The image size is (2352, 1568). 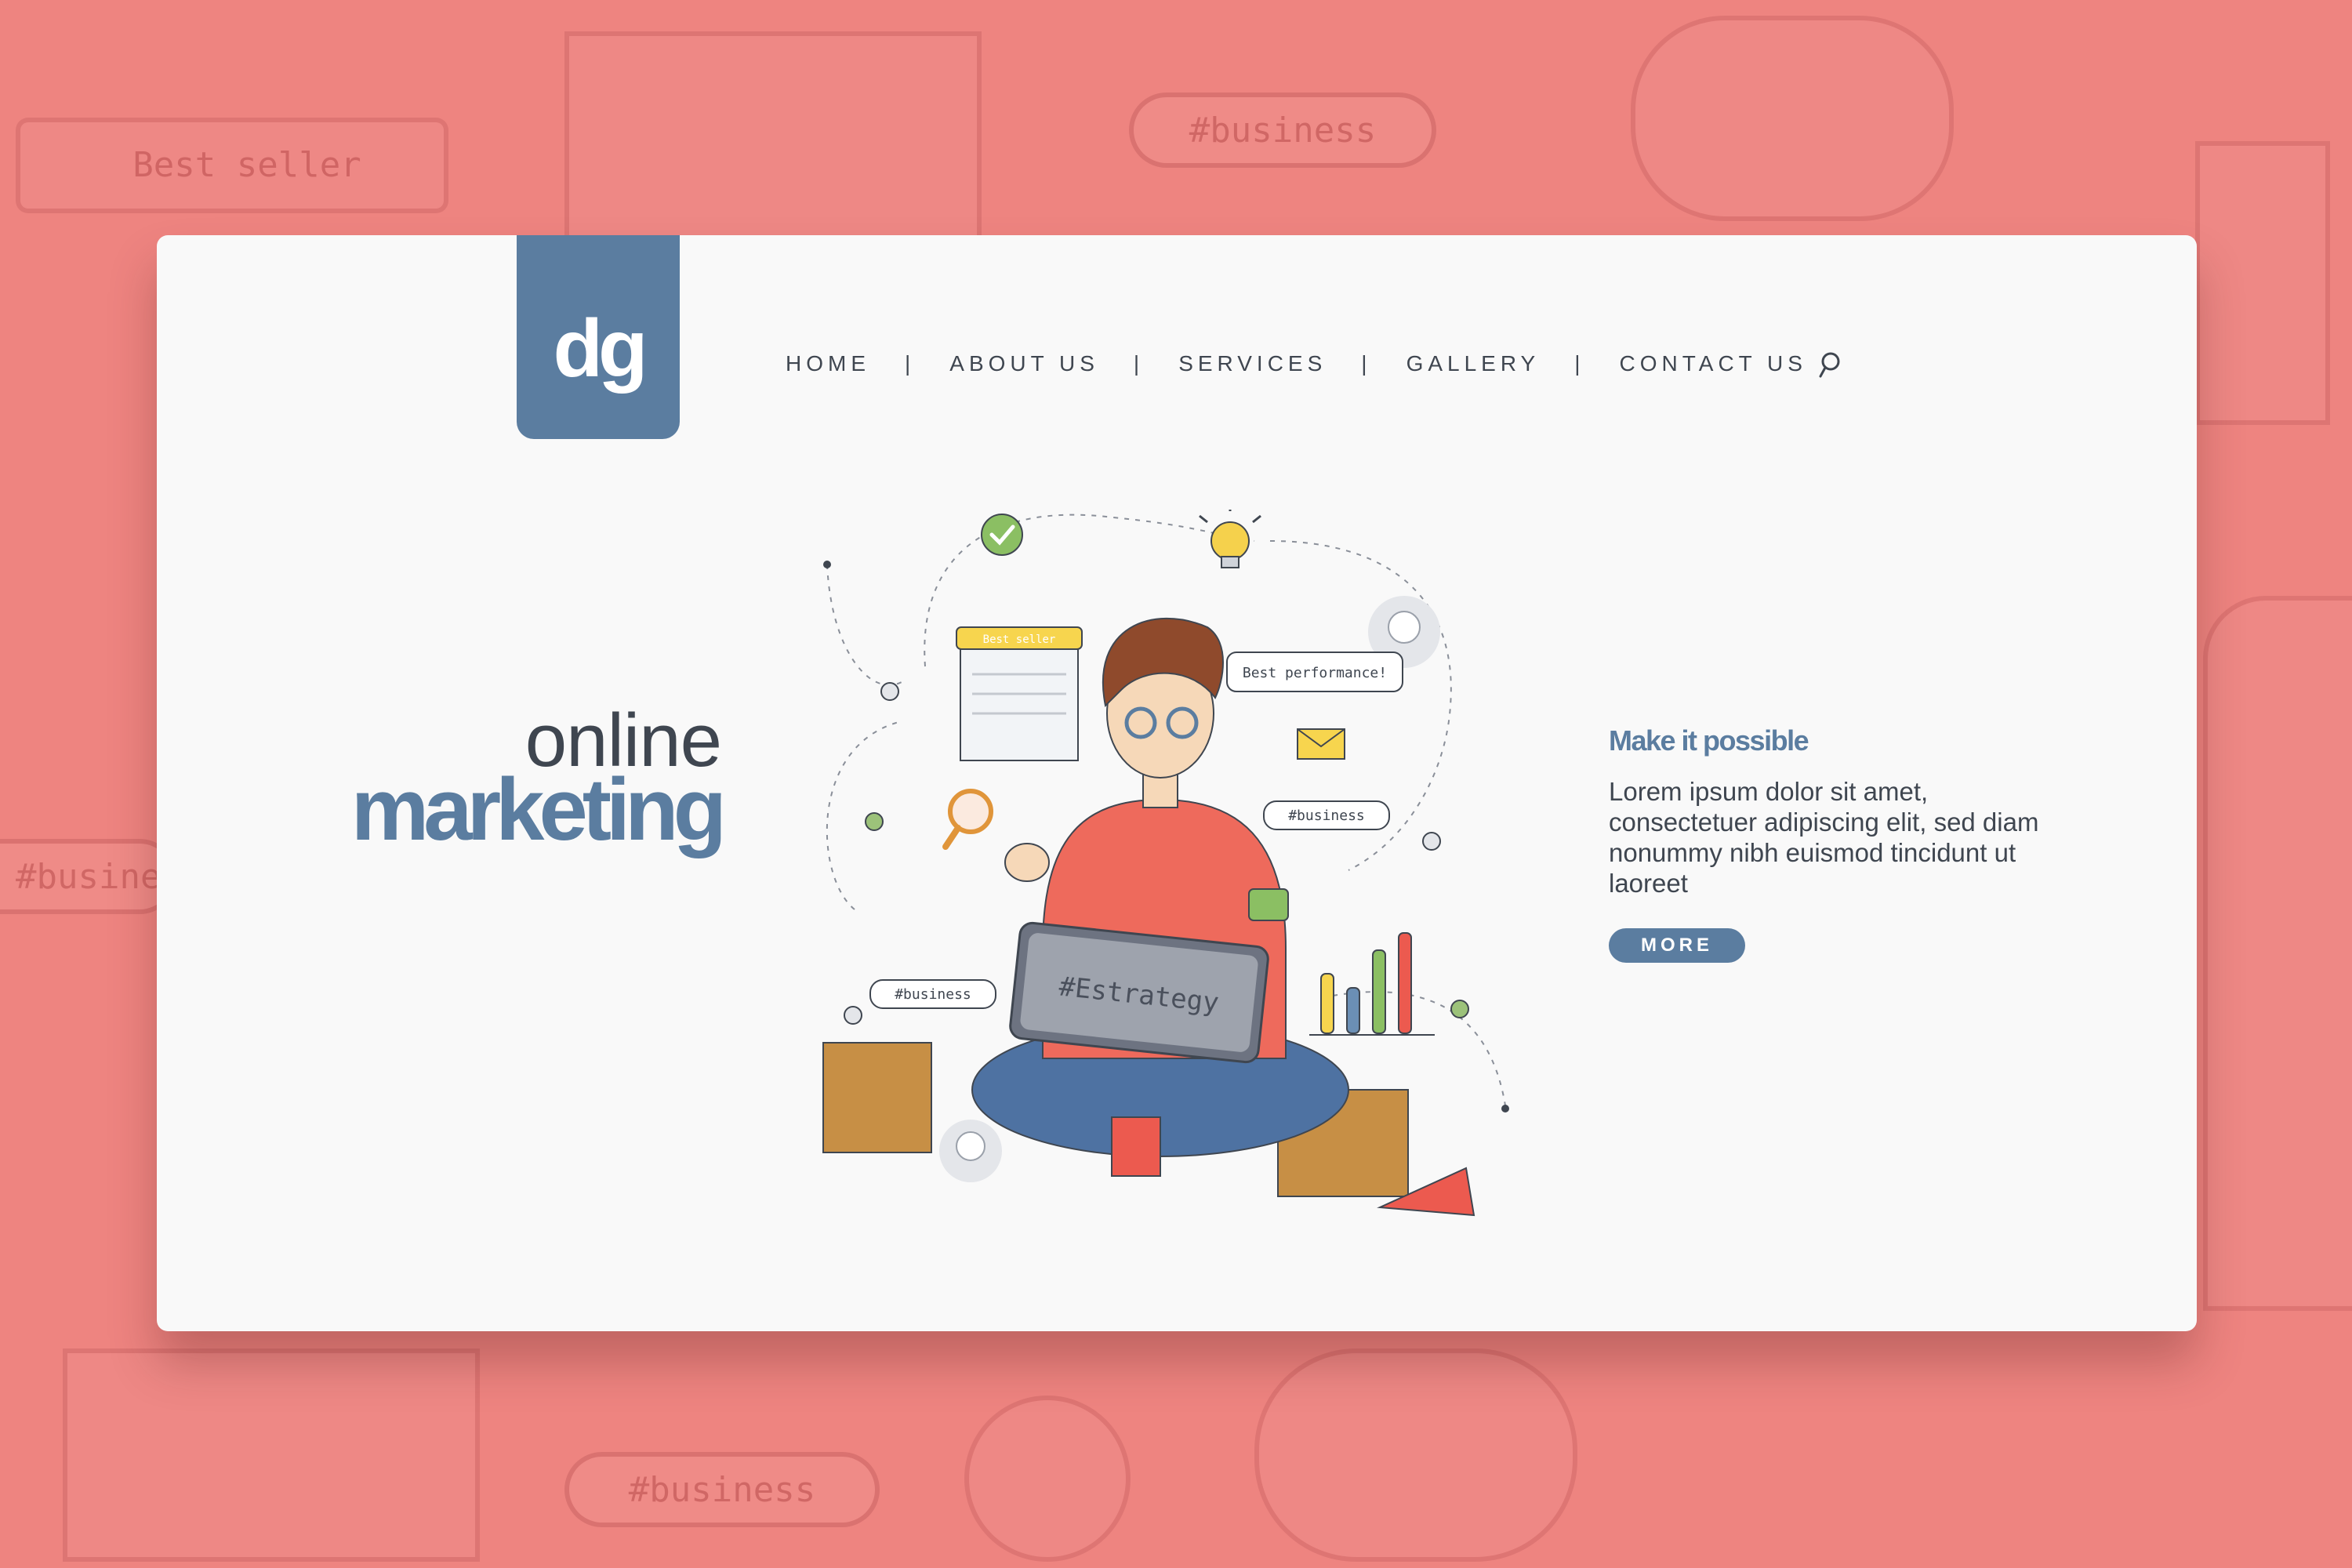 What do you see at coordinates (1230, 541) in the screenshot?
I see `lightbulb-icon` at bounding box center [1230, 541].